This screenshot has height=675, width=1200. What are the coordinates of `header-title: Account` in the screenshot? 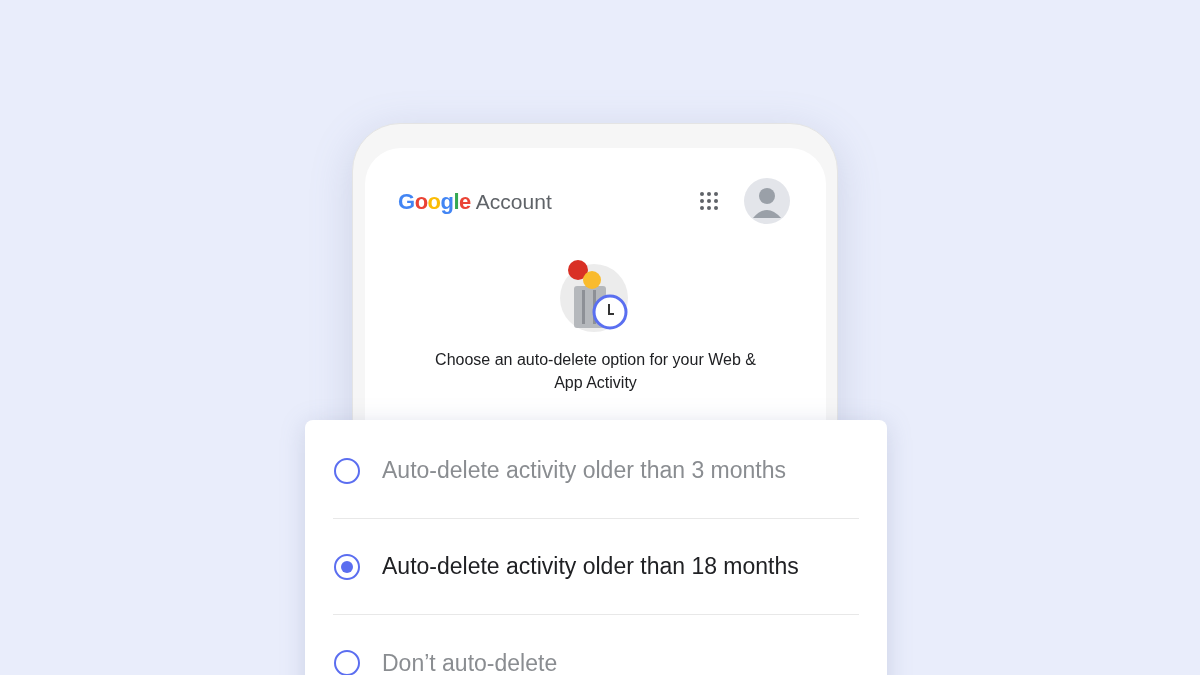 It's located at (513, 201).